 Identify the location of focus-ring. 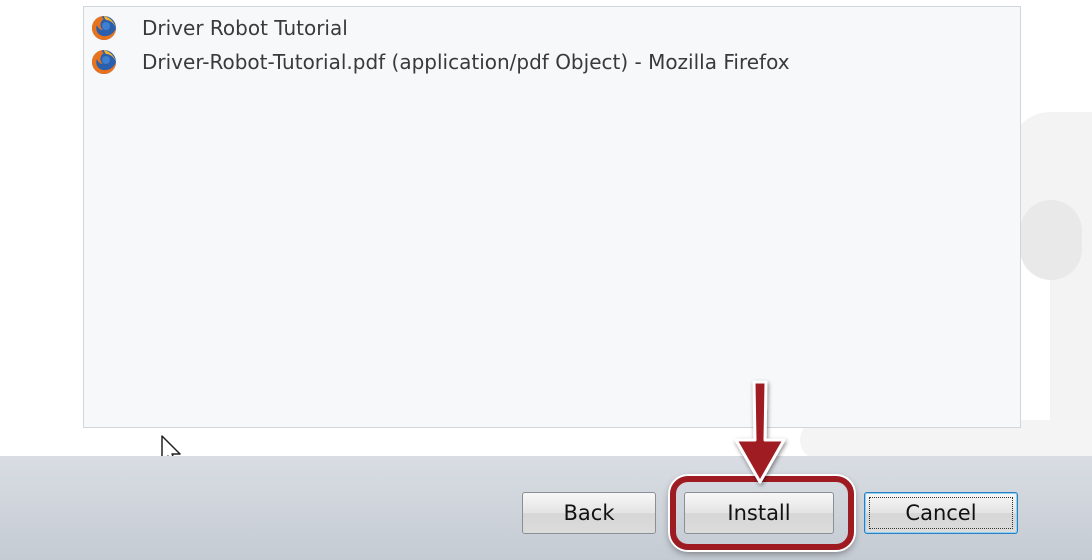
(941, 513).